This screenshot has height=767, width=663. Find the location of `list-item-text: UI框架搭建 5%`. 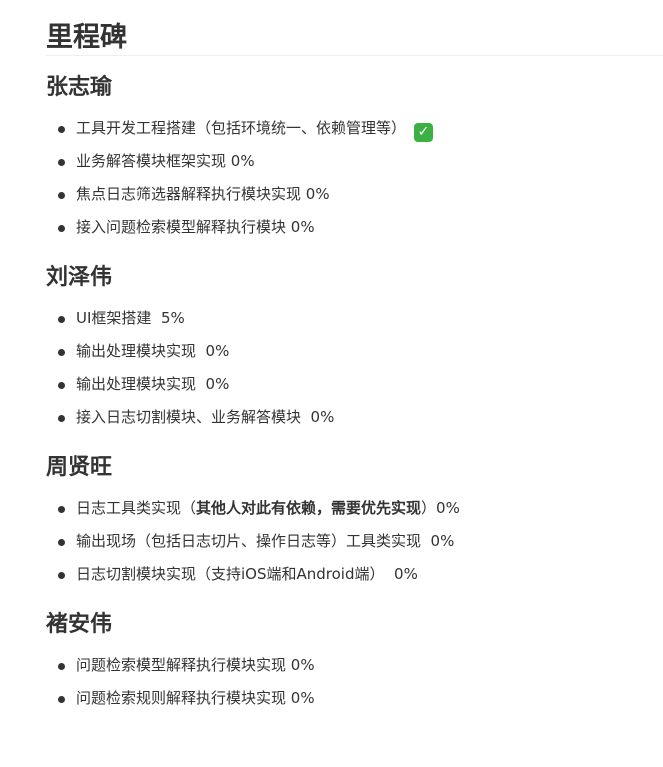

list-item-text: UI框架搭建 5% is located at coordinates (130, 318).